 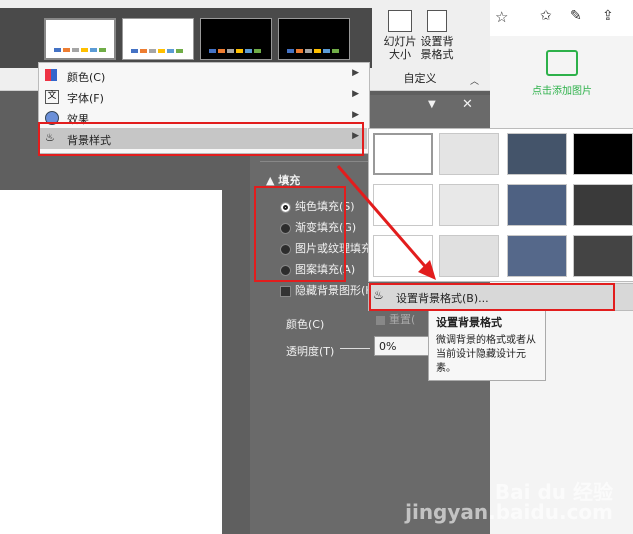 I want to click on menu-item-label: 字体(F), so click(x=85, y=98).